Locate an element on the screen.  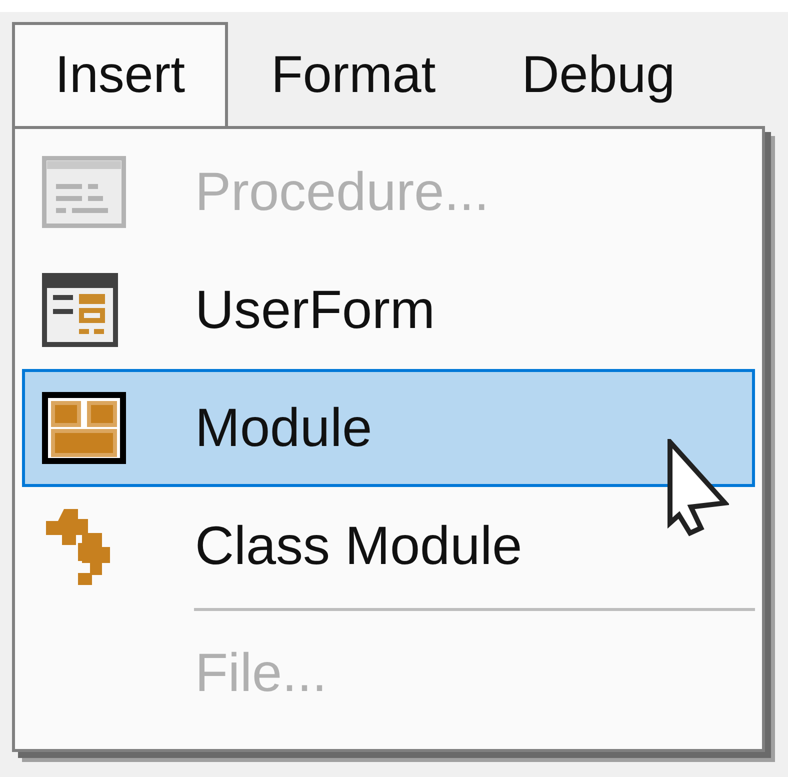
procedure-icon is located at coordinates (84, 192).